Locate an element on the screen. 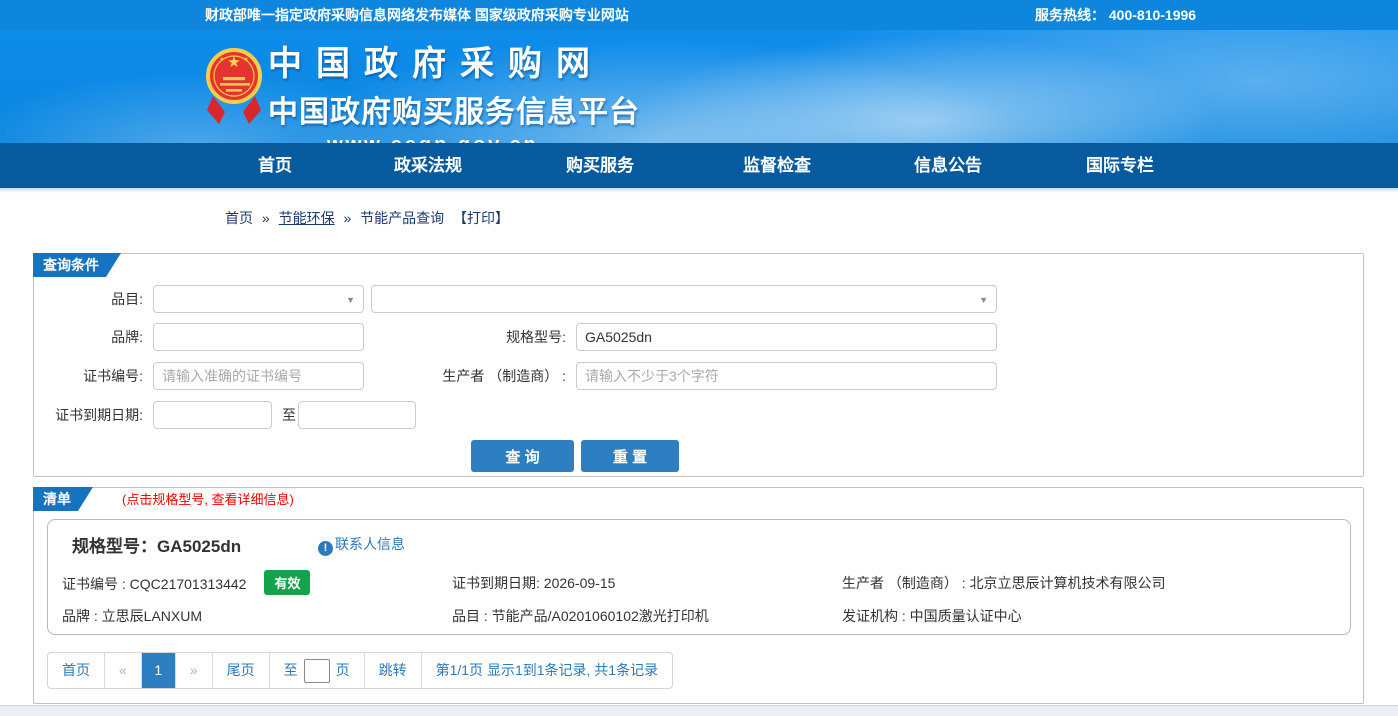 The image size is (1398, 716). contact-info-link: ! 联系人信息 is located at coordinates (361, 545).